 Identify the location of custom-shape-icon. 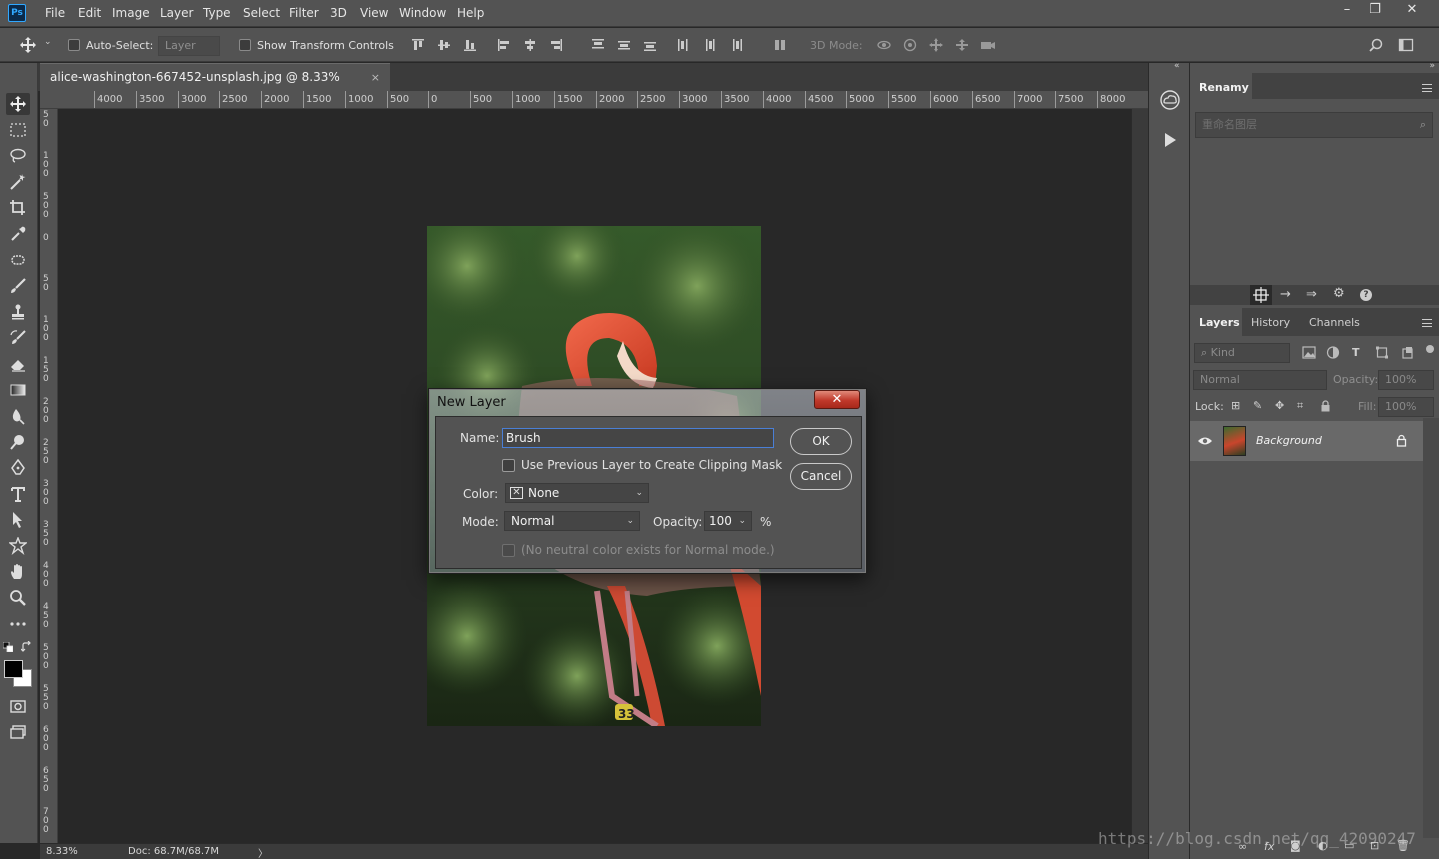
(18, 546).